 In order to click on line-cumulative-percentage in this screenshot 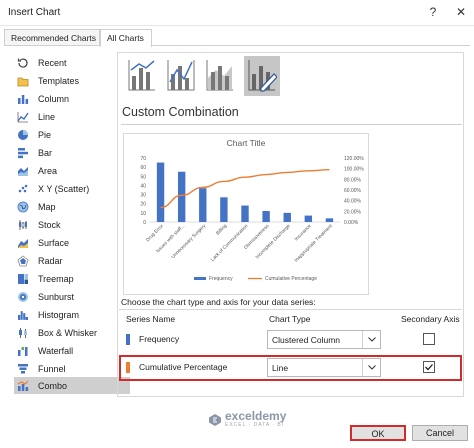, I will do `click(245, 189)`.